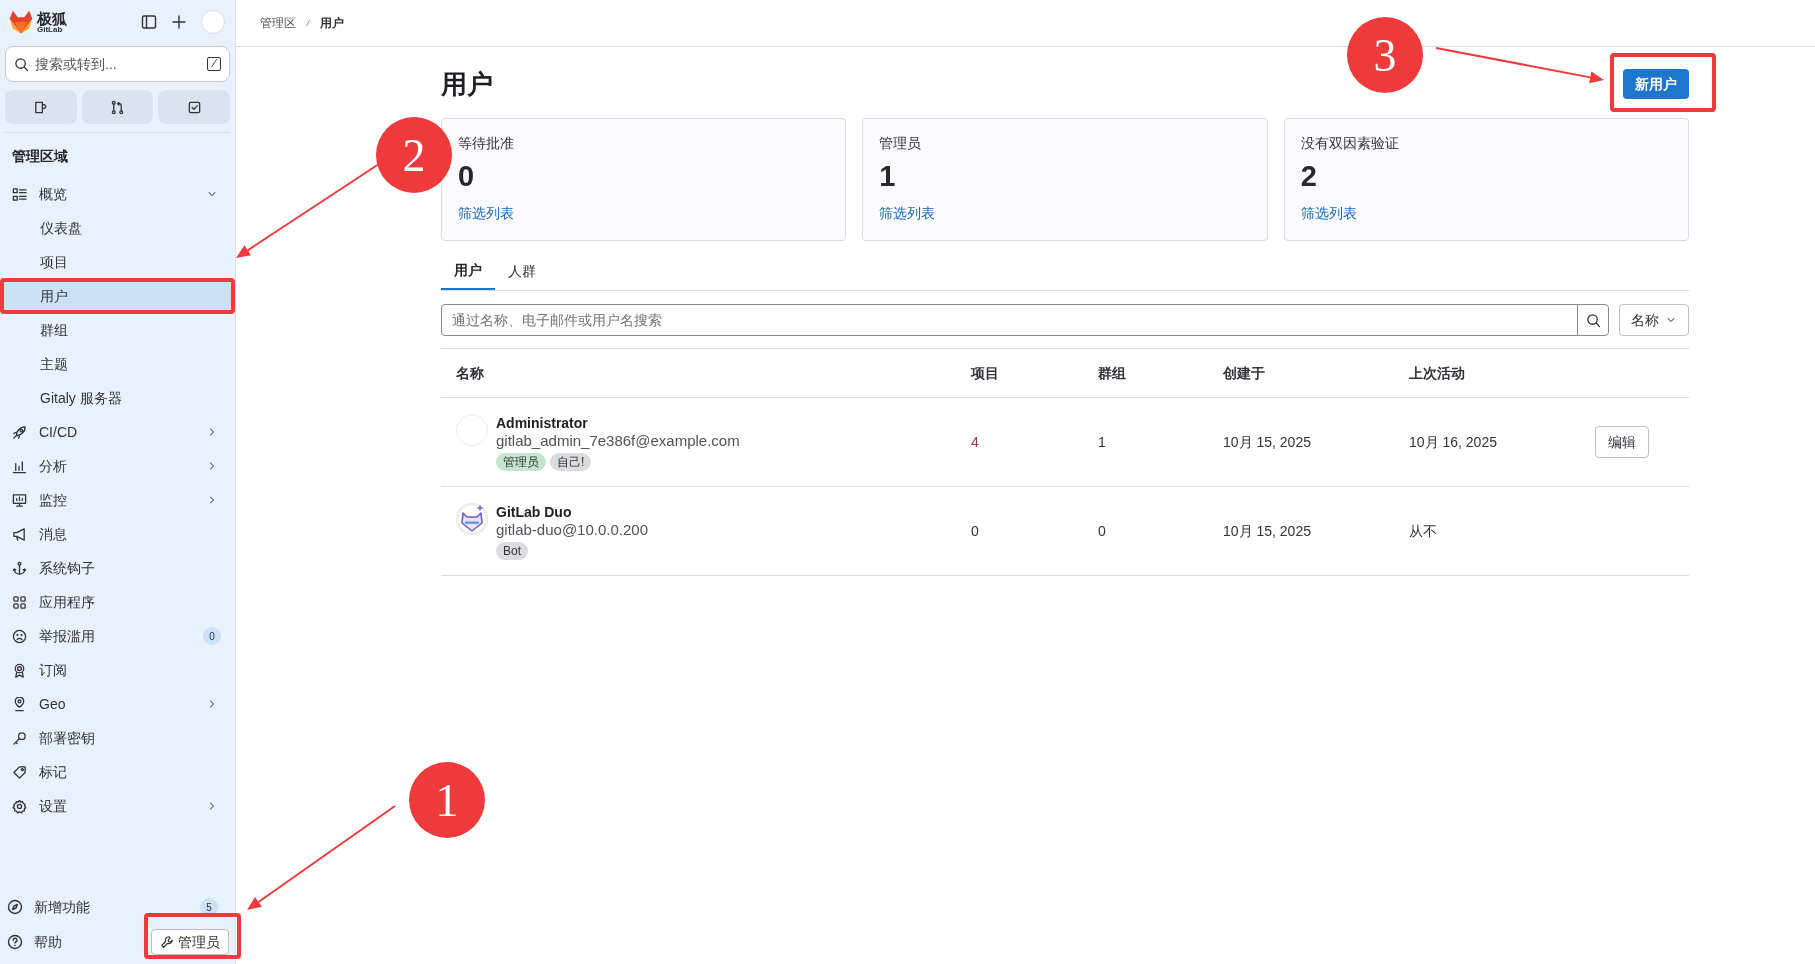 The image size is (1815, 964). What do you see at coordinates (19, 602) in the screenshot?
I see `grid-icon` at bounding box center [19, 602].